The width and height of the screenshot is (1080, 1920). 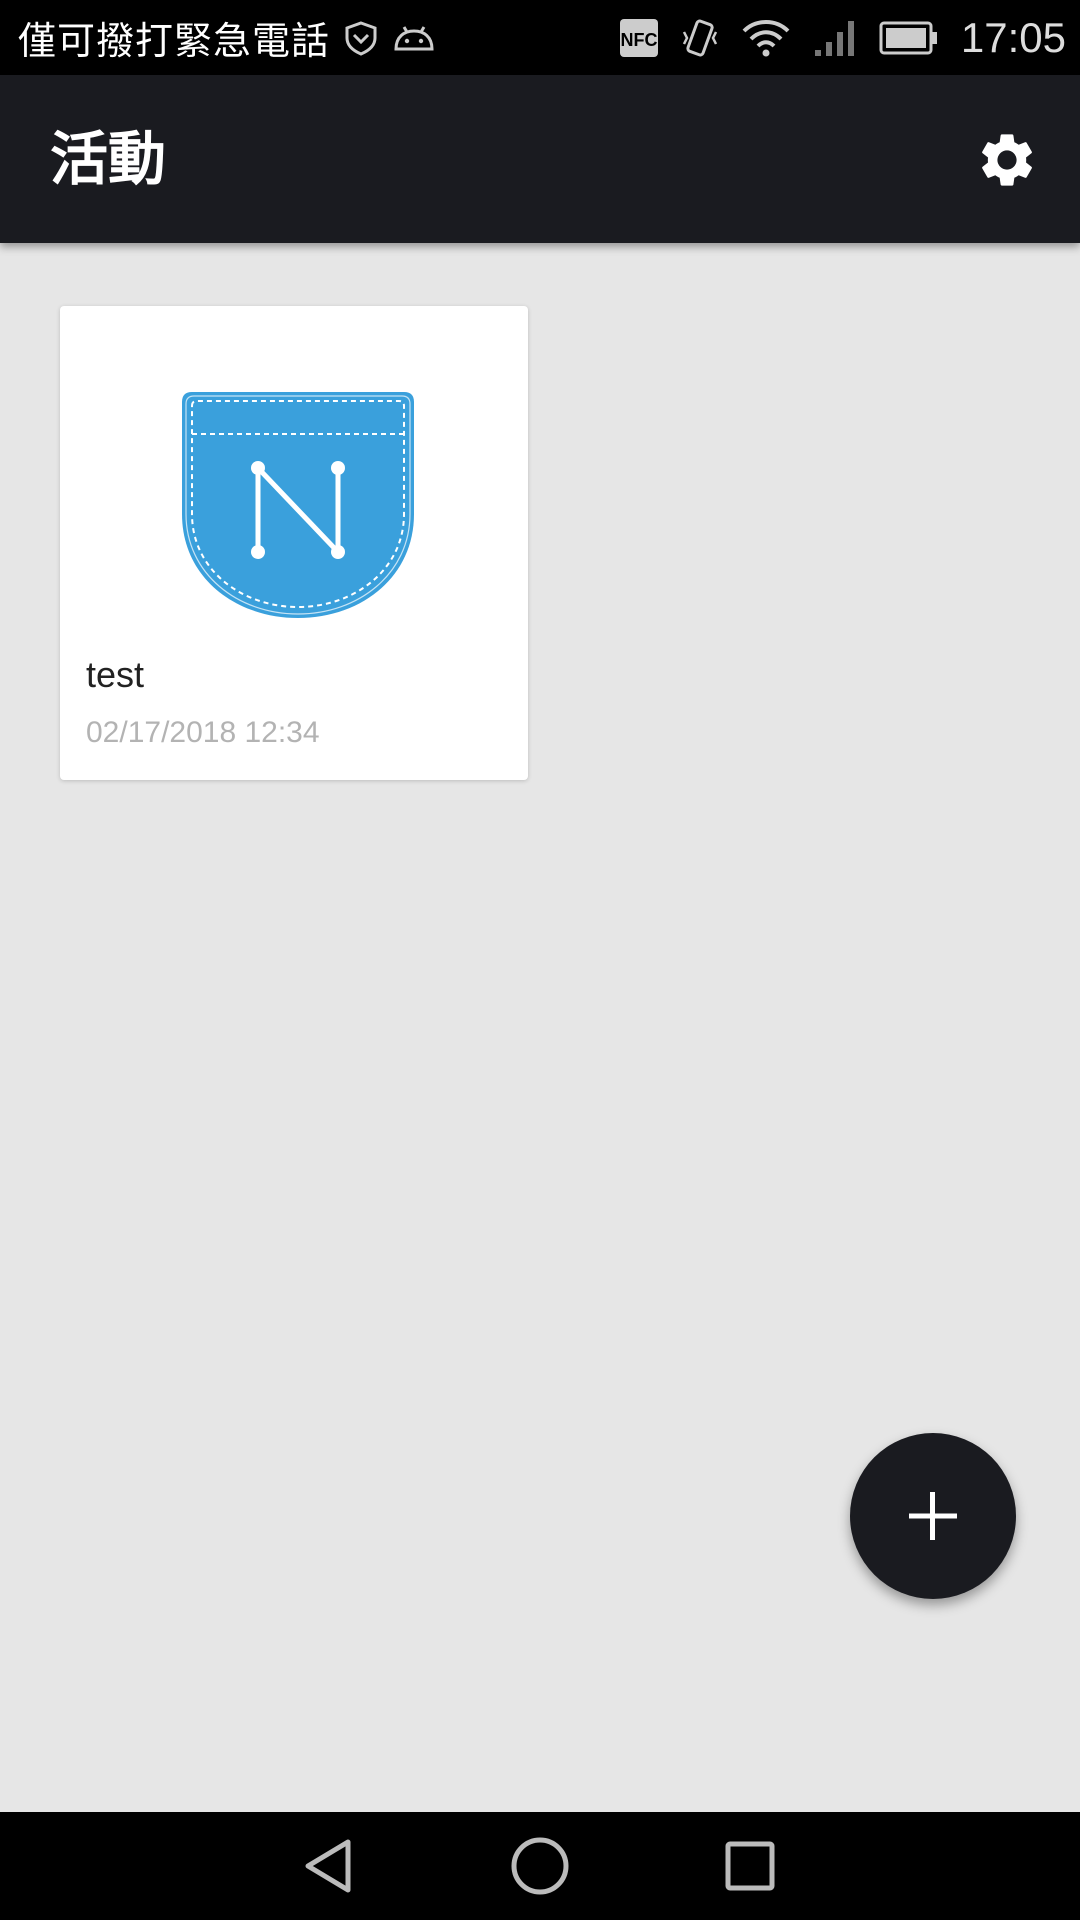 I want to click on card-date: 02/17/2018 12:34, so click(x=203, y=732).